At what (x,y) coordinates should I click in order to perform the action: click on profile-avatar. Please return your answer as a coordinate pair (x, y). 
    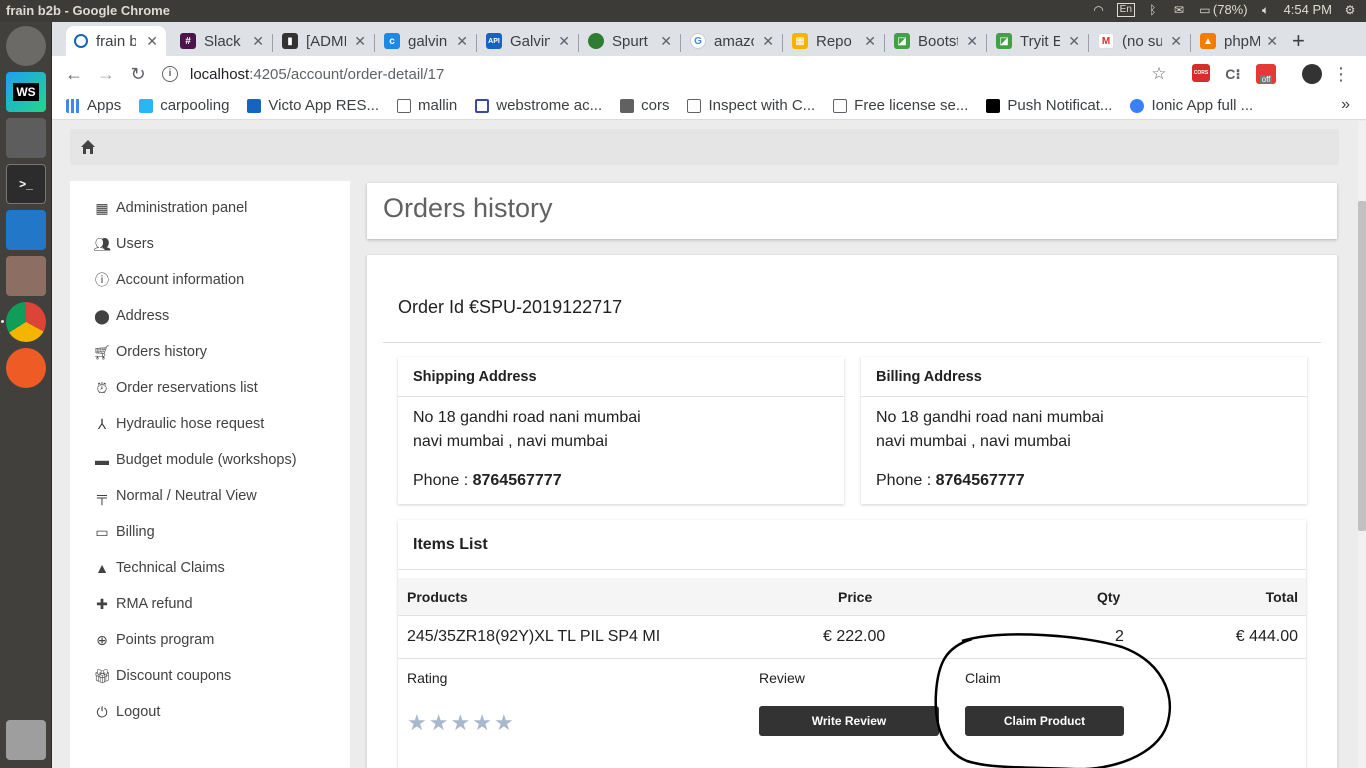
    Looking at the image, I should click on (1312, 74).